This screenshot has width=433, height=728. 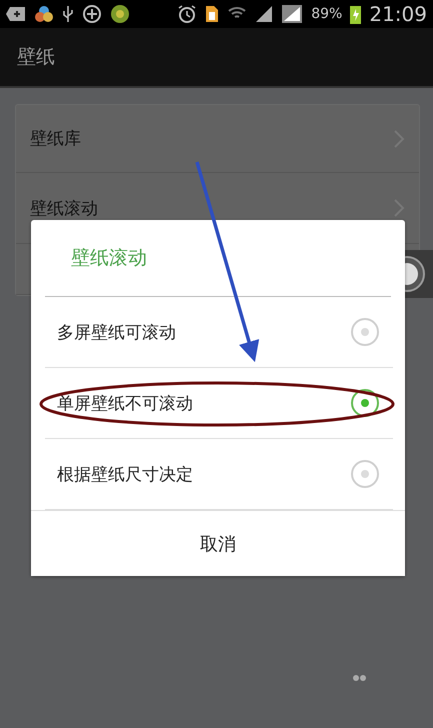 I want to click on option-row: 多屏壁纸可滚动, so click(x=219, y=332).